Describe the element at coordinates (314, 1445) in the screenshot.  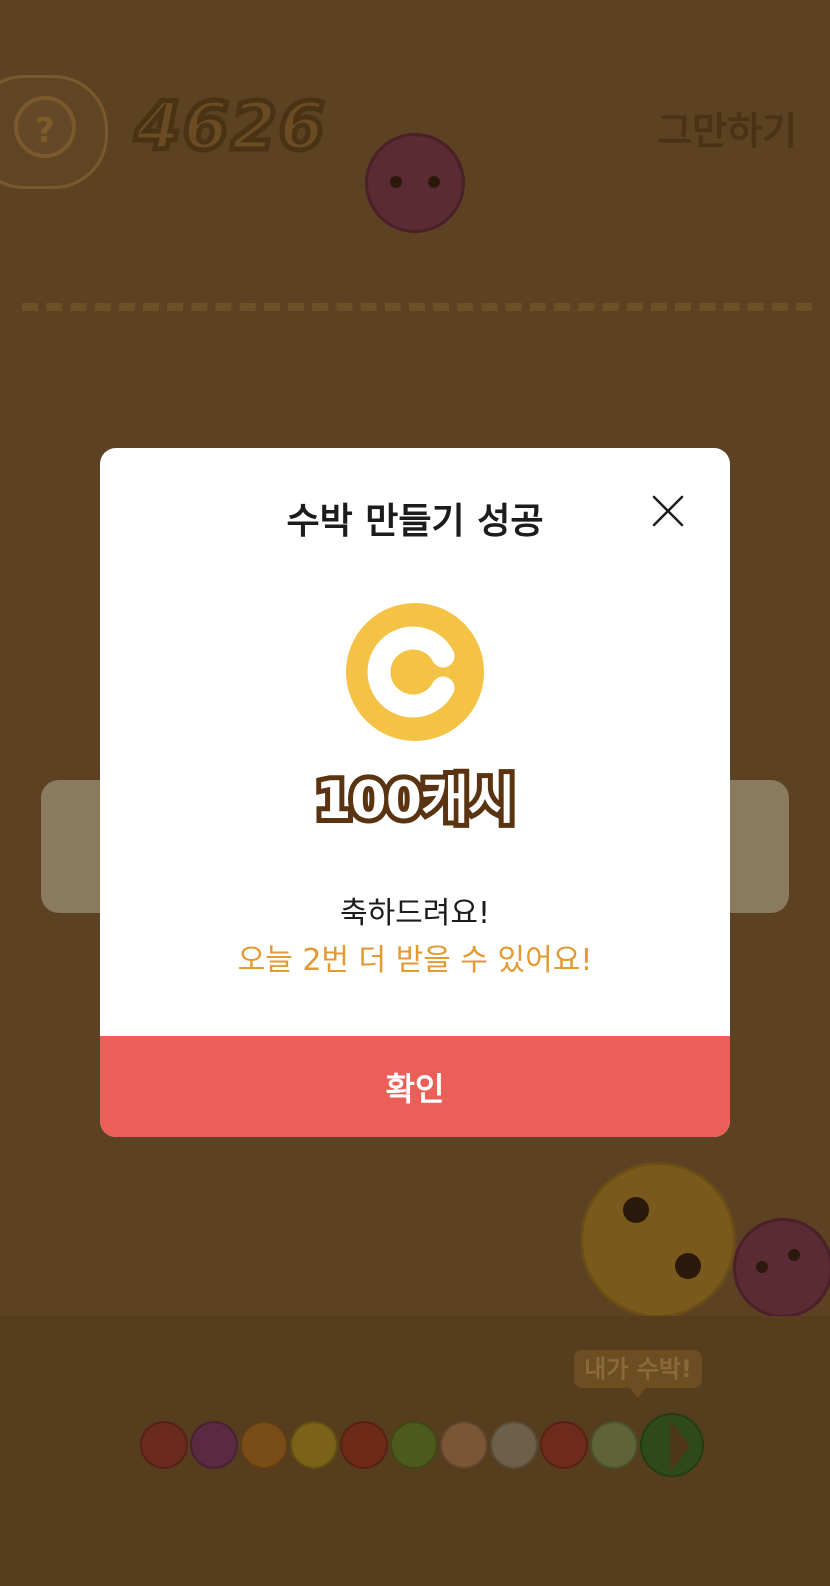
I see `chain-lemon-icon` at that location.